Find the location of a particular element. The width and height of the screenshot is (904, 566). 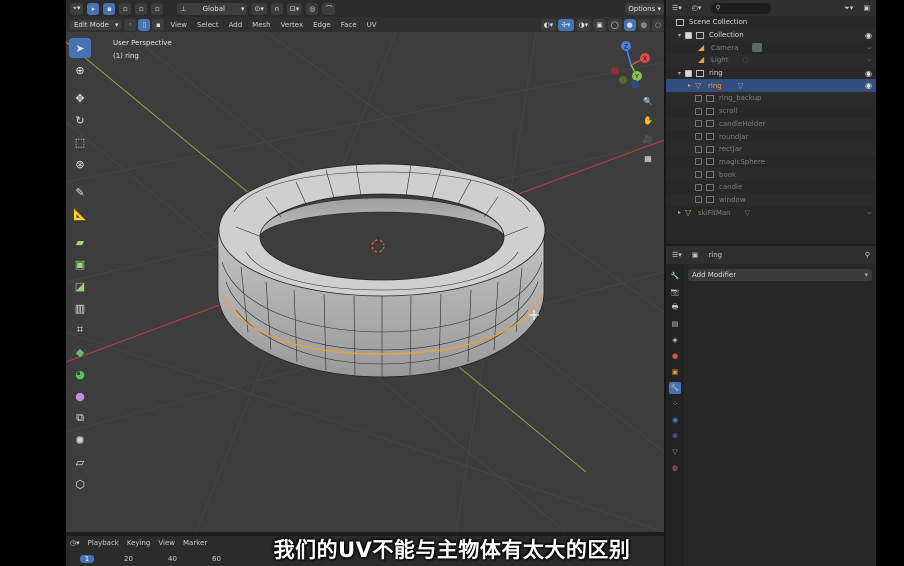

overlay-toggle-icon: ◑▾ is located at coordinates (583, 24).